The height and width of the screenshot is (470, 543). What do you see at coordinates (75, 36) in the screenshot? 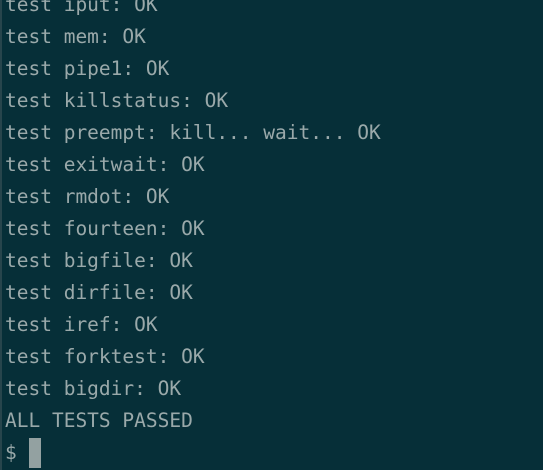
I see `output-line: test mem: OK` at bounding box center [75, 36].